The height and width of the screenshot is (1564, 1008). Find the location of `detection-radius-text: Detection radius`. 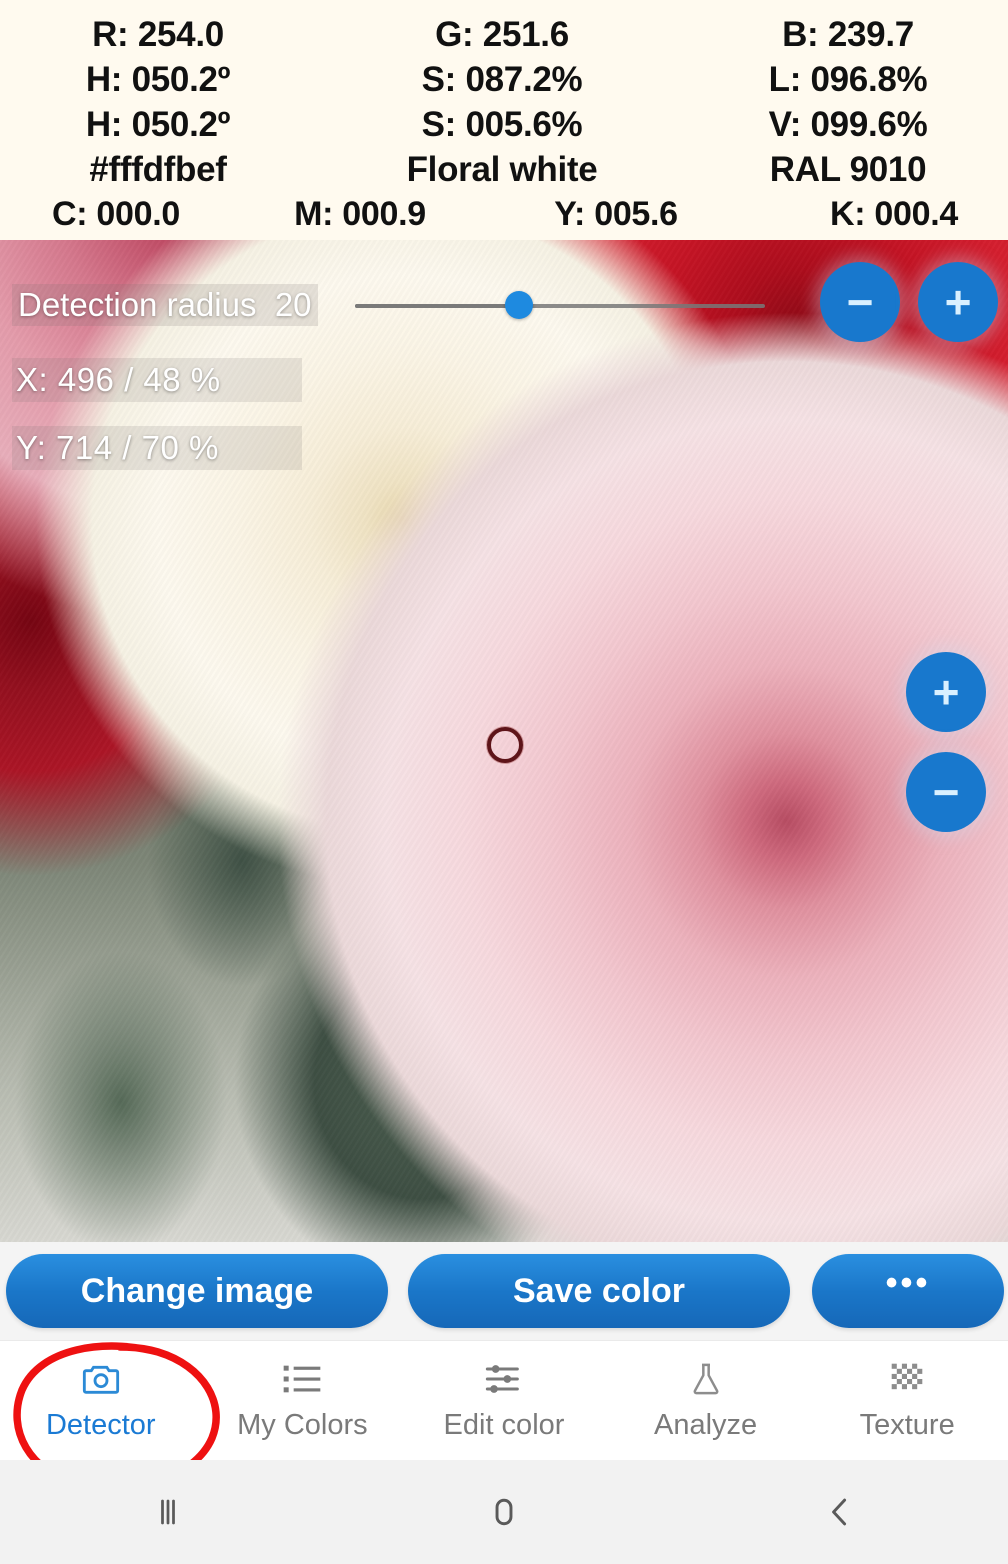

detection-radius-text: Detection radius is located at coordinates (137, 304).